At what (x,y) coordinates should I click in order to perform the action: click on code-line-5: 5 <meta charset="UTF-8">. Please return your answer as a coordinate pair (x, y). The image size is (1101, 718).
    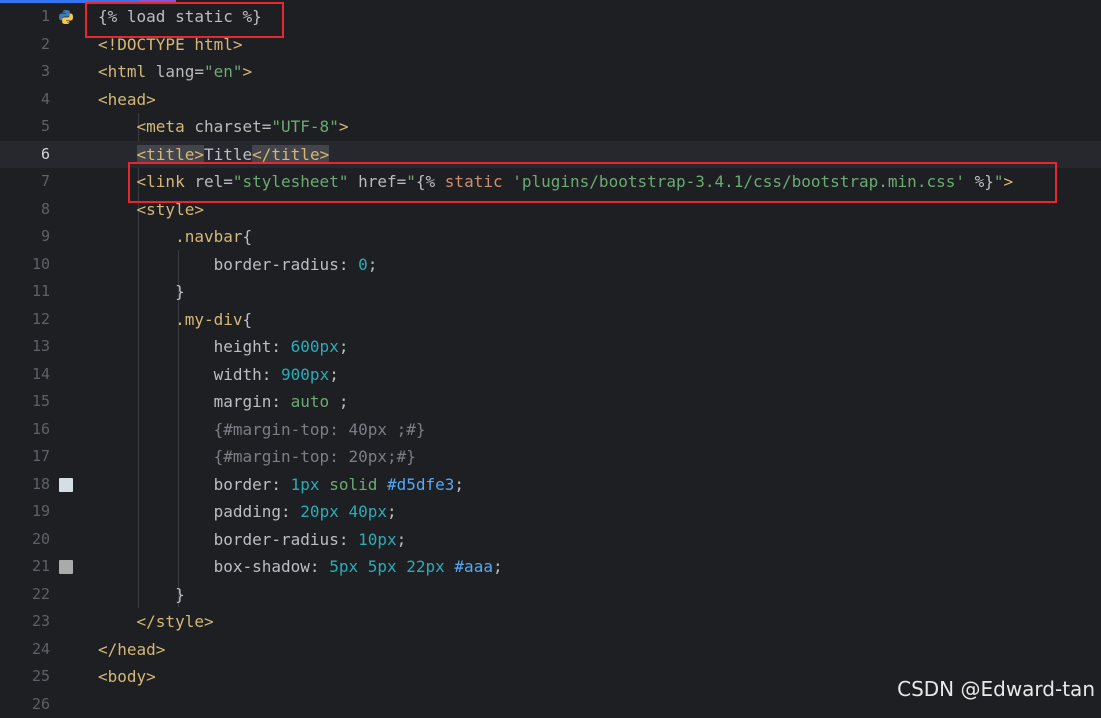
    Looking at the image, I should click on (550, 127).